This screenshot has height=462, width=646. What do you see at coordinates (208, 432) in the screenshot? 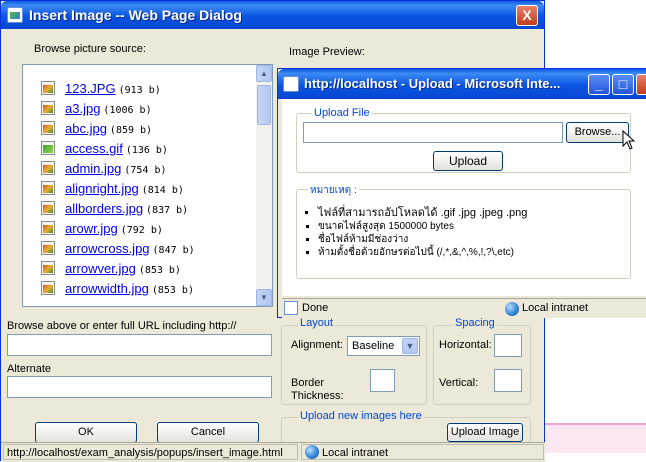
I see `cancel-button: Cancel` at bounding box center [208, 432].